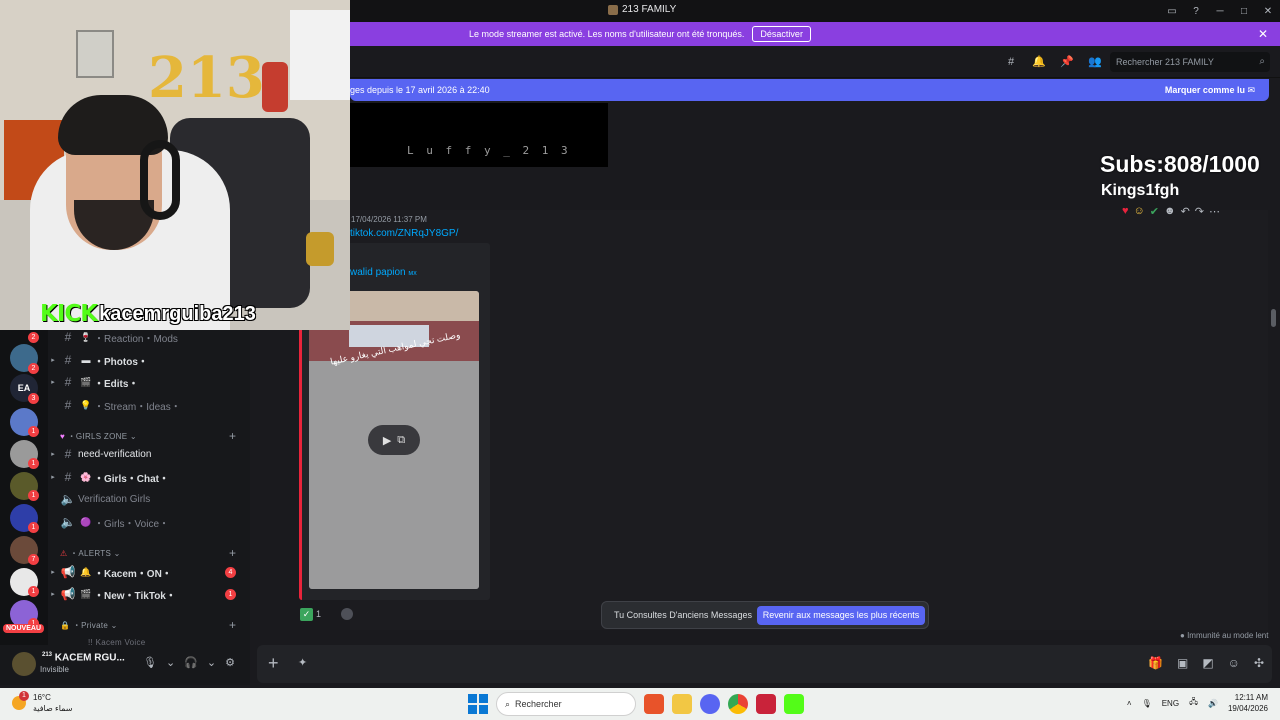 The image size is (1280, 720). I want to click on emoji-icon: ☺, so click(1234, 663).